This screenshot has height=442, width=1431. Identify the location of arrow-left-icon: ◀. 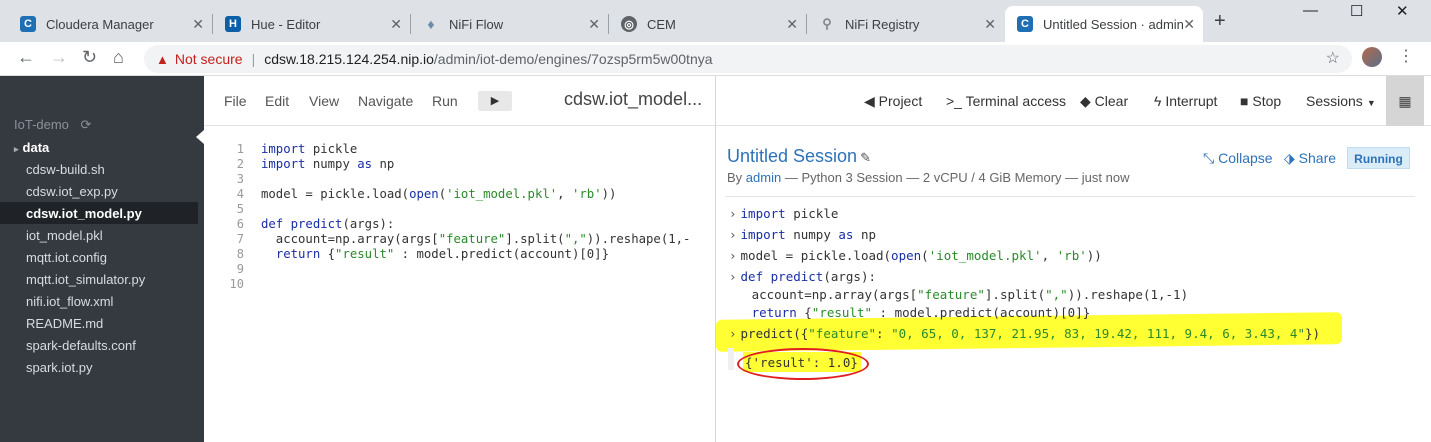
(871, 101).